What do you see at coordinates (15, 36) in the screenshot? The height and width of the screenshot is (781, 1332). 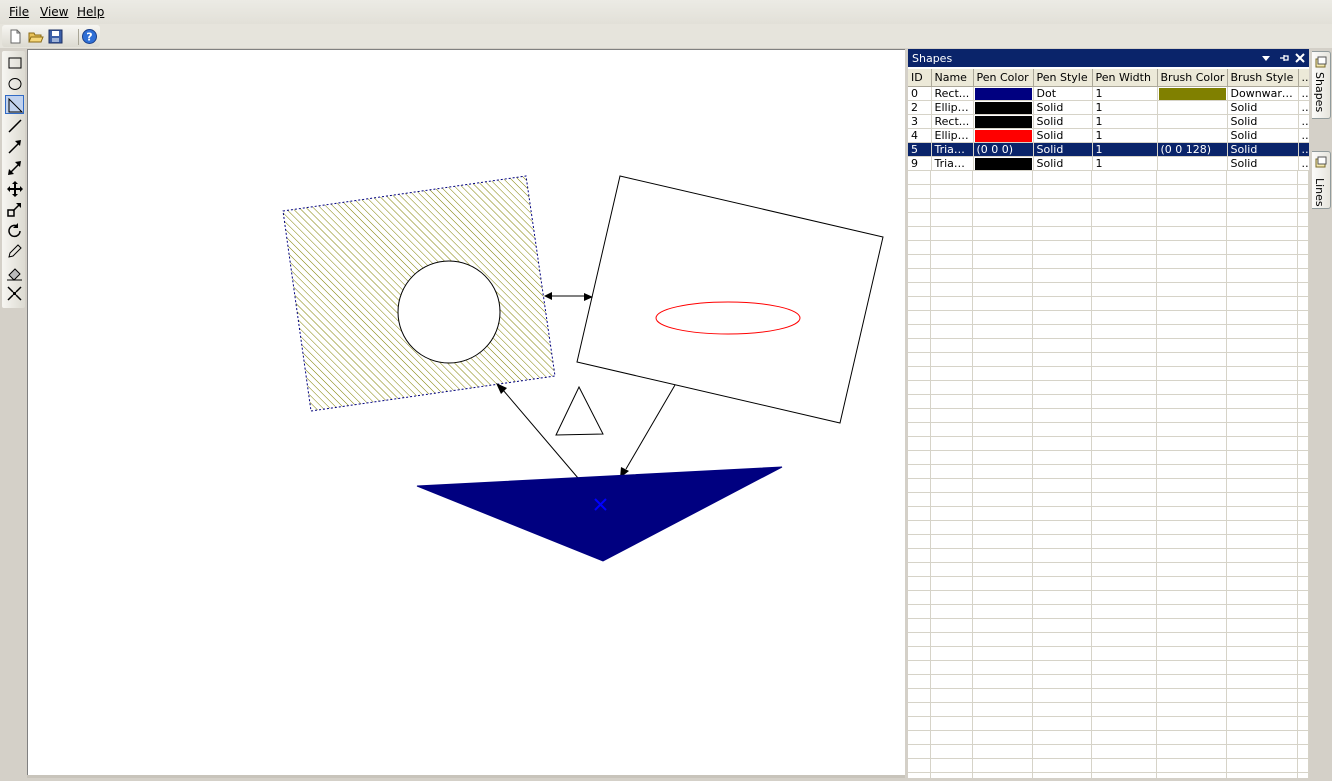 I see `new-document-icon` at bounding box center [15, 36].